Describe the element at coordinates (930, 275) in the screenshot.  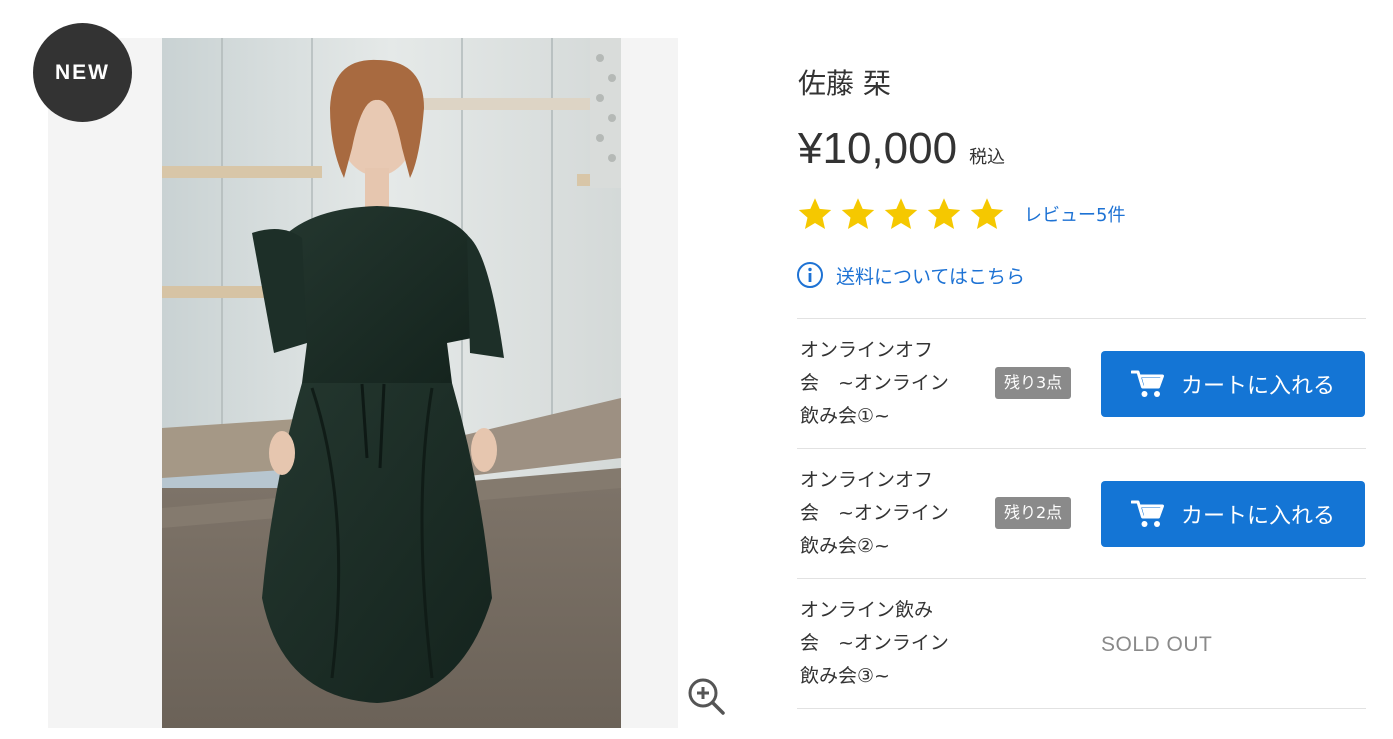
I see `shipping-link-label: 送料についてはこちら` at that location.